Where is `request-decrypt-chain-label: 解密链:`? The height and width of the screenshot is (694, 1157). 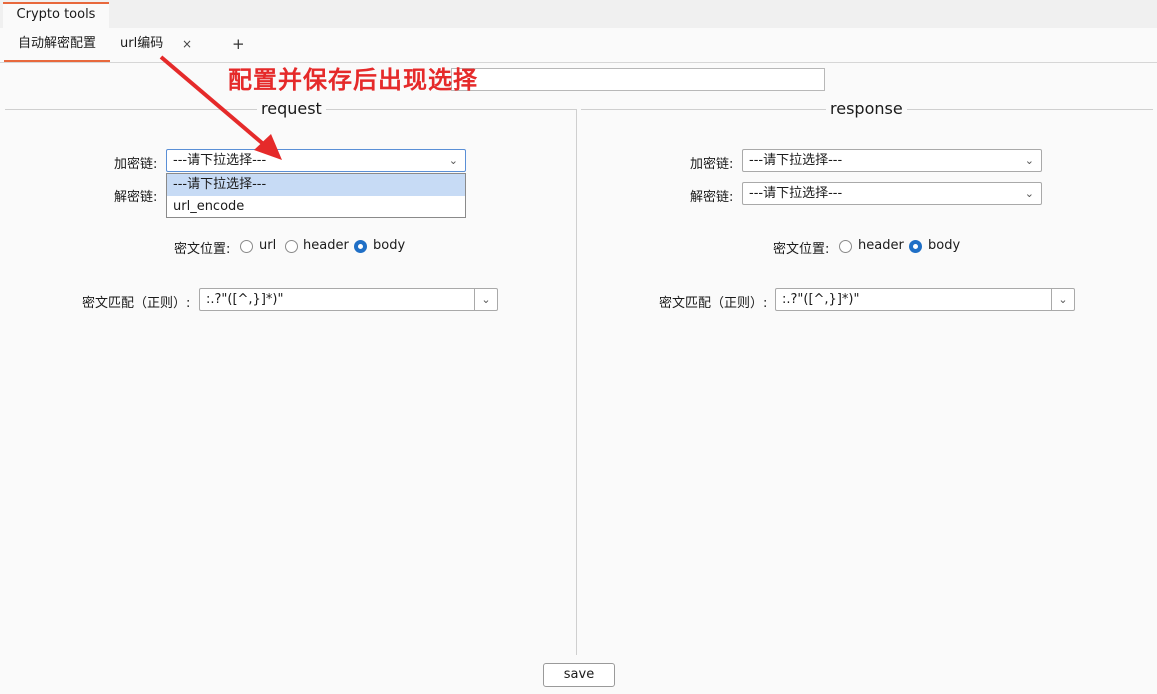
request-decrypt-chain-label: 解密链: is located at coordinates (136, 197).